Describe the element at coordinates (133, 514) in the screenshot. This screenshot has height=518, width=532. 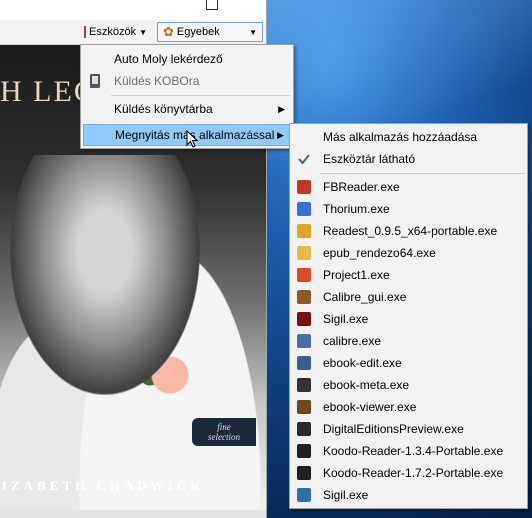
I see `status-bar` at that location.